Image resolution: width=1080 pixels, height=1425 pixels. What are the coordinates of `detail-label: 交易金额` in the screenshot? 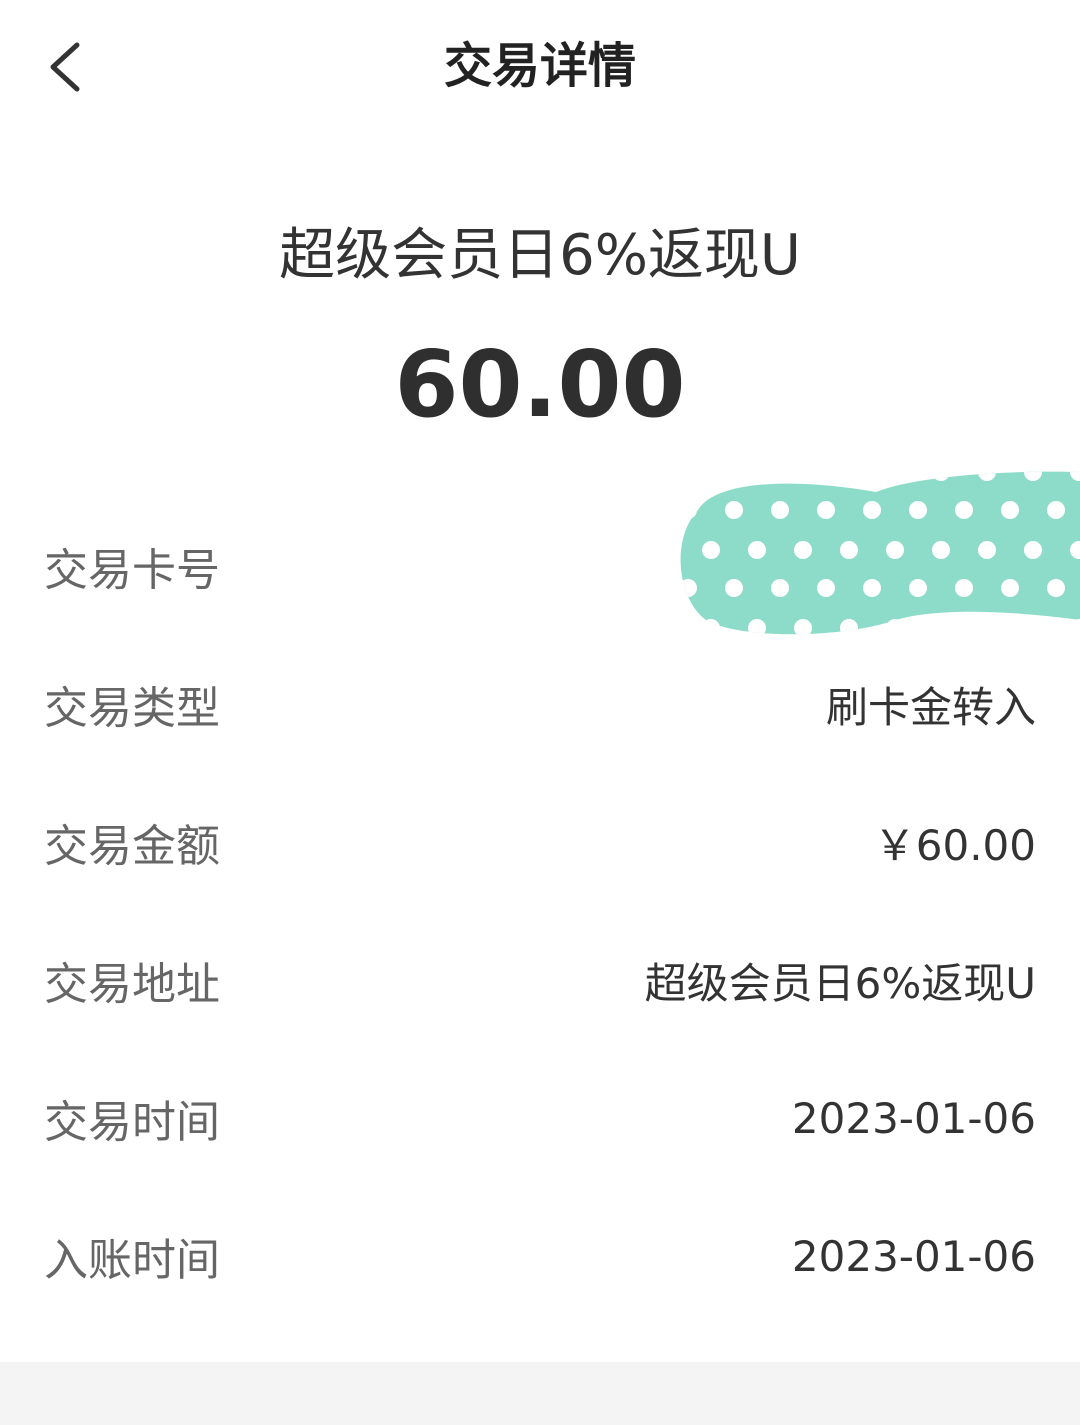 It's located at (132, 846).